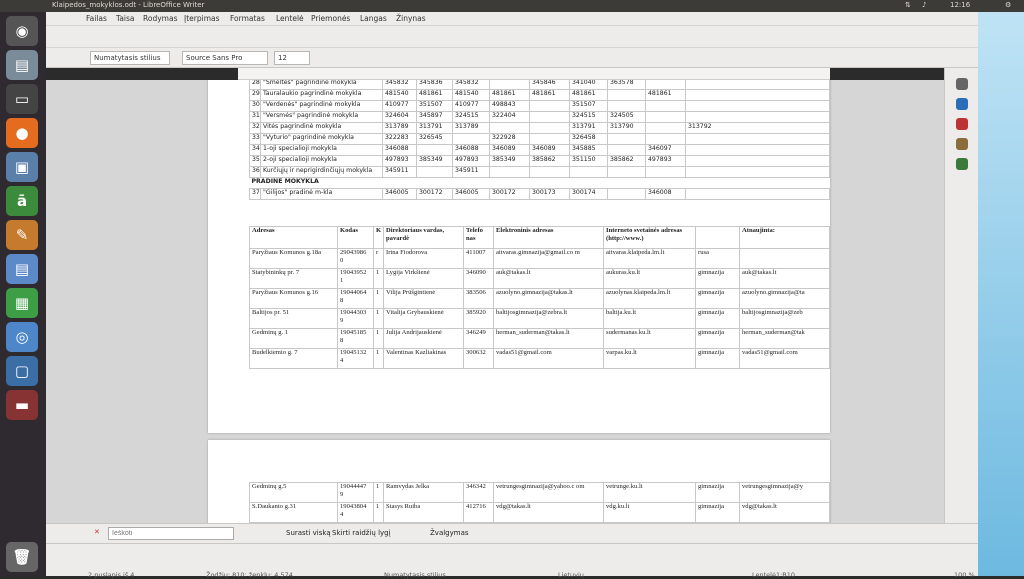 The width and height of the screenshot is (1024, 579). Describe the element at coordinates (784, 298) in the screenshot. I see `table-cell: azuolyno.gimnazija@ta` at that location.